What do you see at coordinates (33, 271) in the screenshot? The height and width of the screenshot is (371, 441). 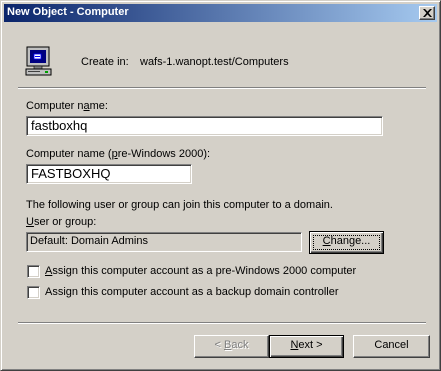 I see `prewin-computer-checkbox` at bounding box center [33, 271].